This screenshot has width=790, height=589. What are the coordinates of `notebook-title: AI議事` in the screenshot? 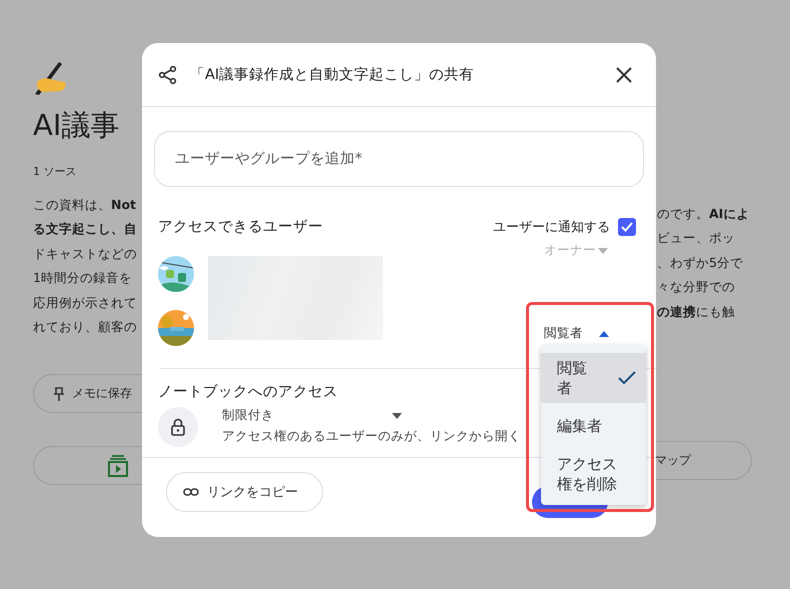 It's located at (76, 125).